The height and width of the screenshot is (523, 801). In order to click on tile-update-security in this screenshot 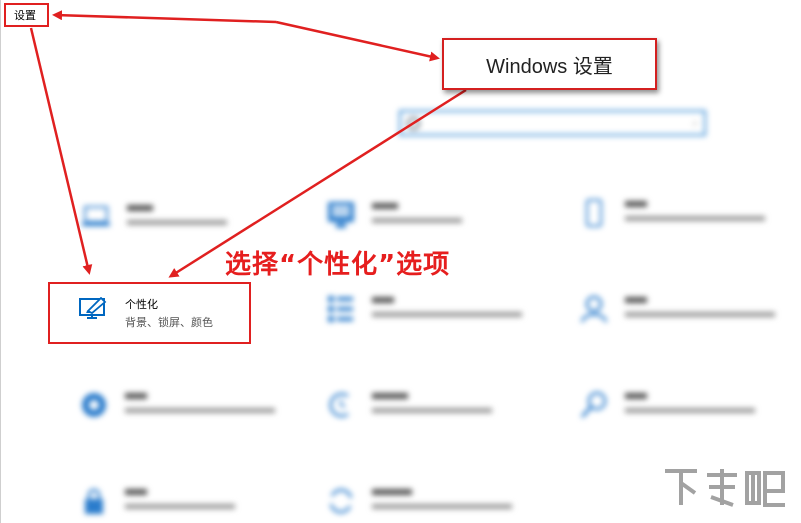, I will do `click(431, 503)`.